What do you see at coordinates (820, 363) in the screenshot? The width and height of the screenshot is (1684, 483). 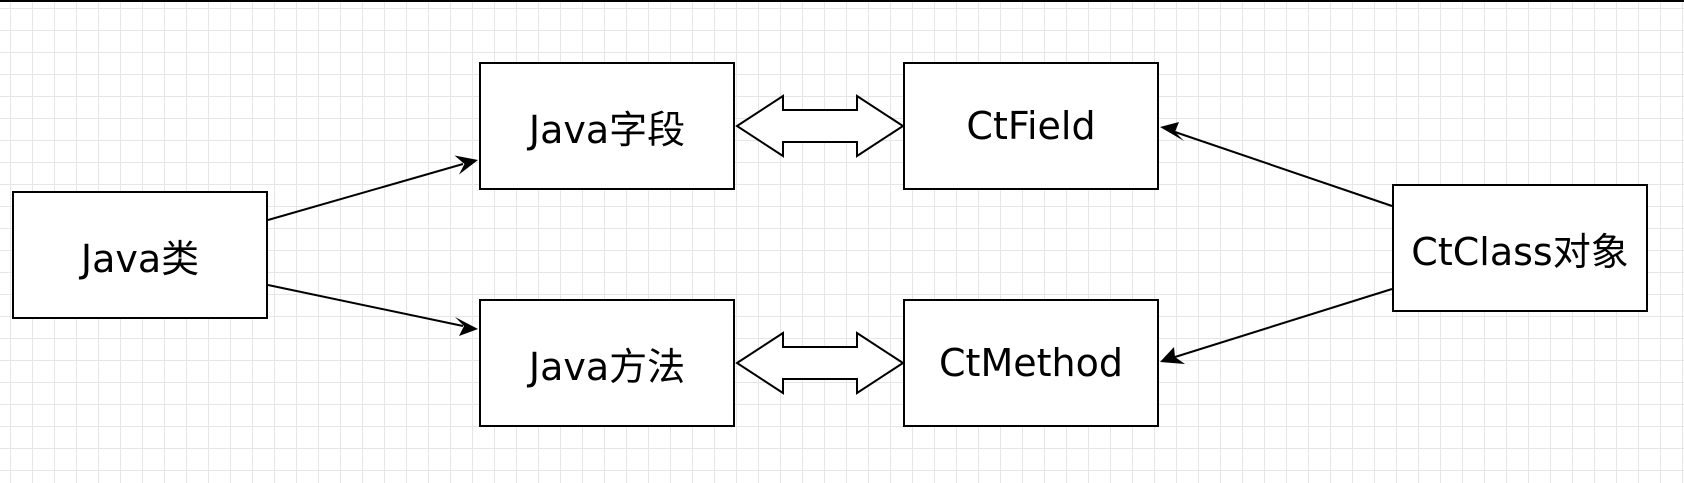 I see `double-arrow-method` at bounding box center [820, 363].